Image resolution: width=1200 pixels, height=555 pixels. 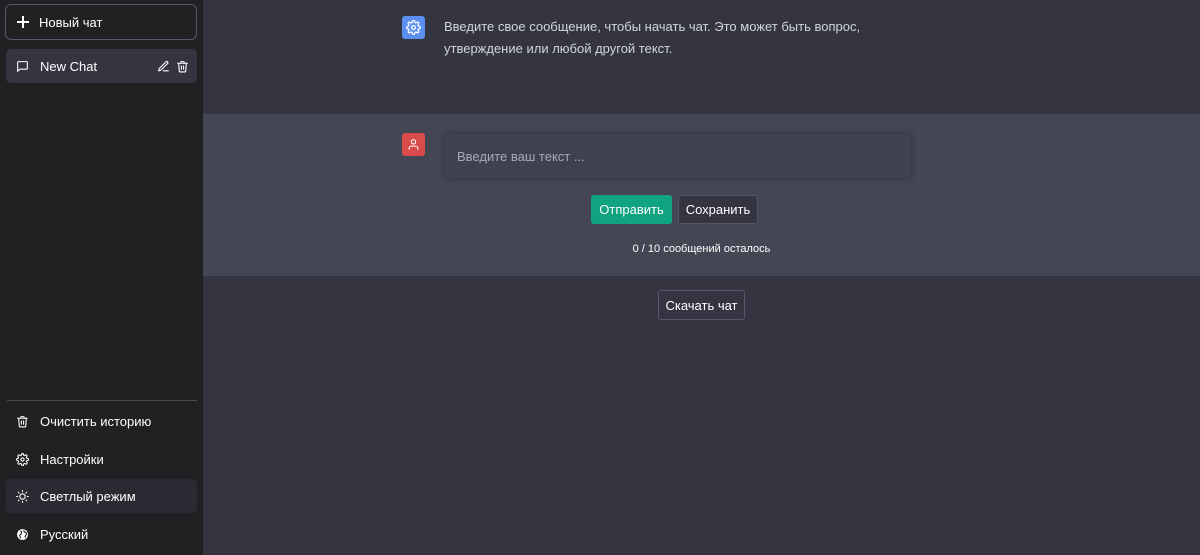 What do you see at coordinates (163, 66) in the screenshot?
I see `pencil-icon` at bounding box center [163, 66].